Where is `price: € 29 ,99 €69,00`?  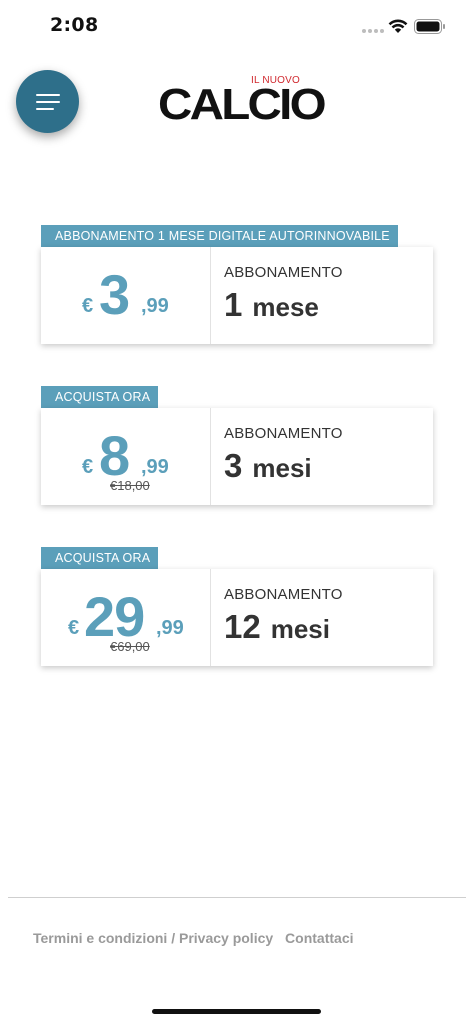
price: € 29 ,99 €69,00 is located at coordinates (126, 617).